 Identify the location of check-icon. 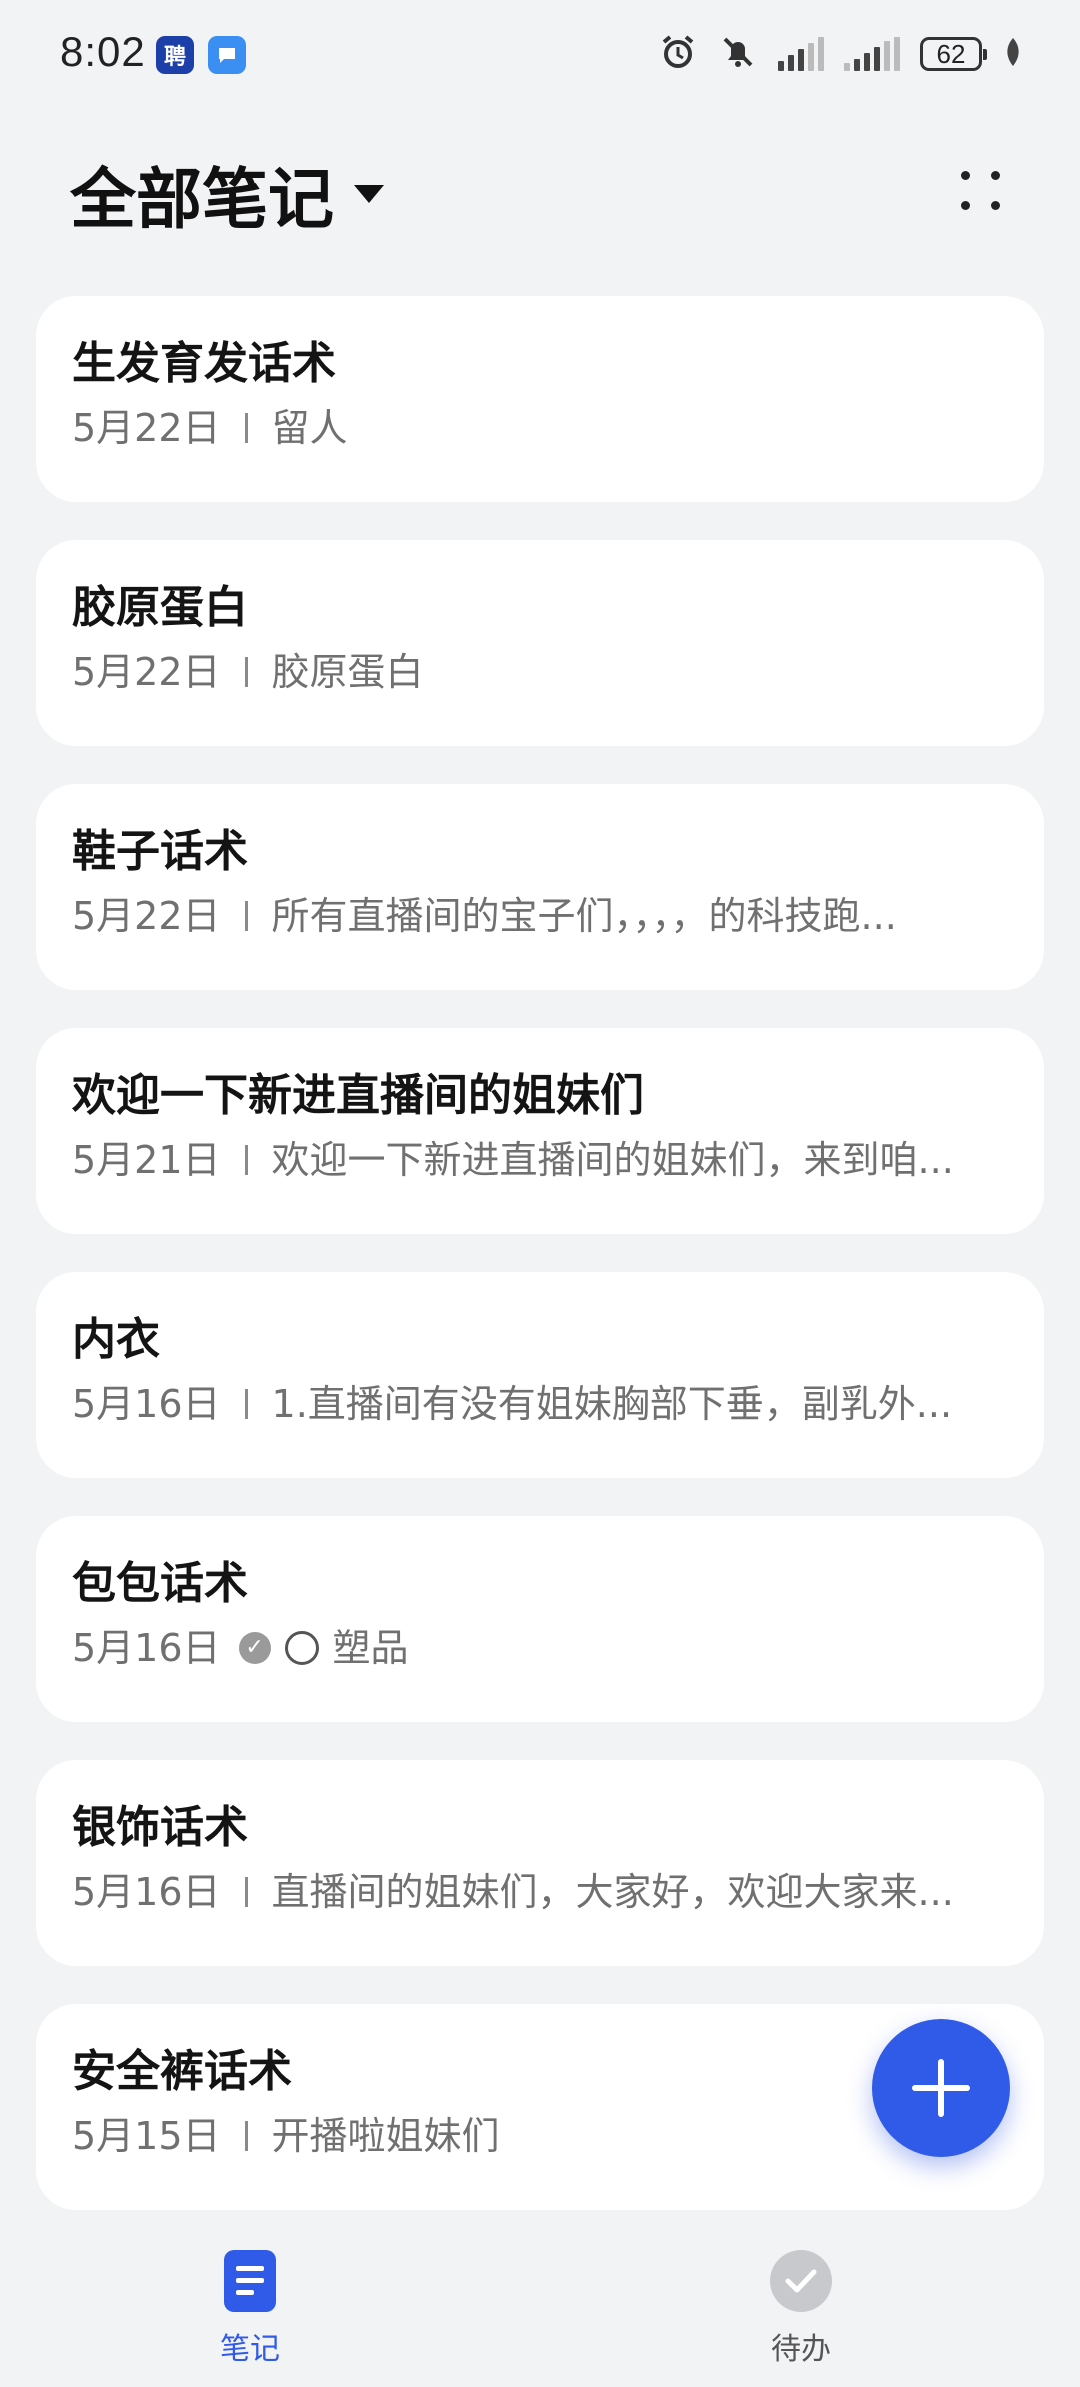
(801, 2281).